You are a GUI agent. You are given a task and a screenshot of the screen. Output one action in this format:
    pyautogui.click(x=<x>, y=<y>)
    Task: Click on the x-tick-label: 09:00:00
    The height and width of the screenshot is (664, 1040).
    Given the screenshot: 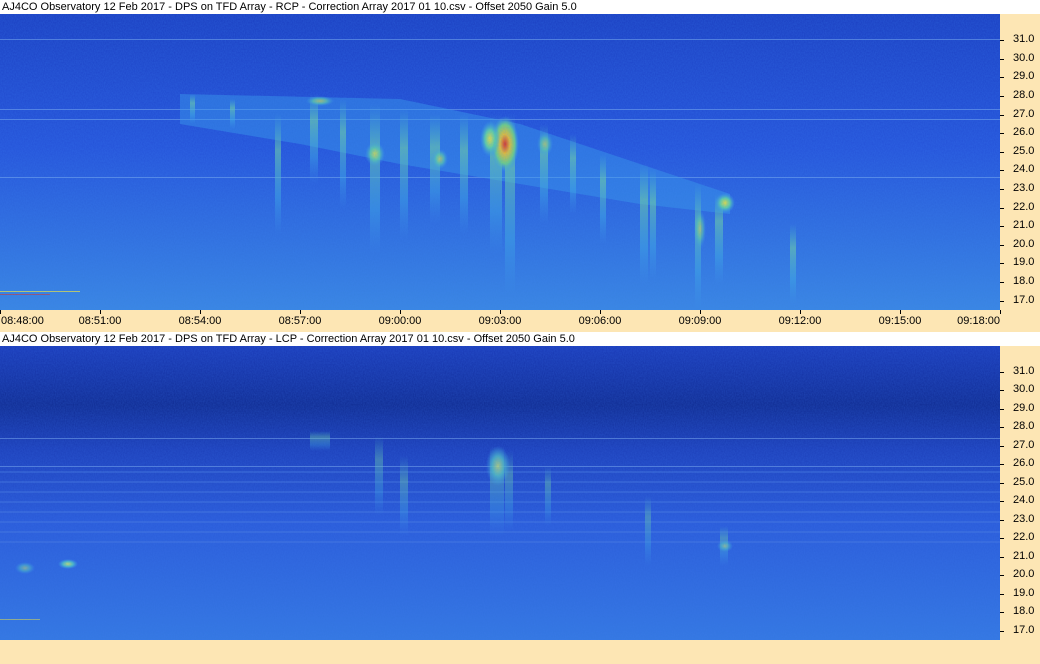 What is the action you would take?
    pyautogui.click(x=400, y=321)
    